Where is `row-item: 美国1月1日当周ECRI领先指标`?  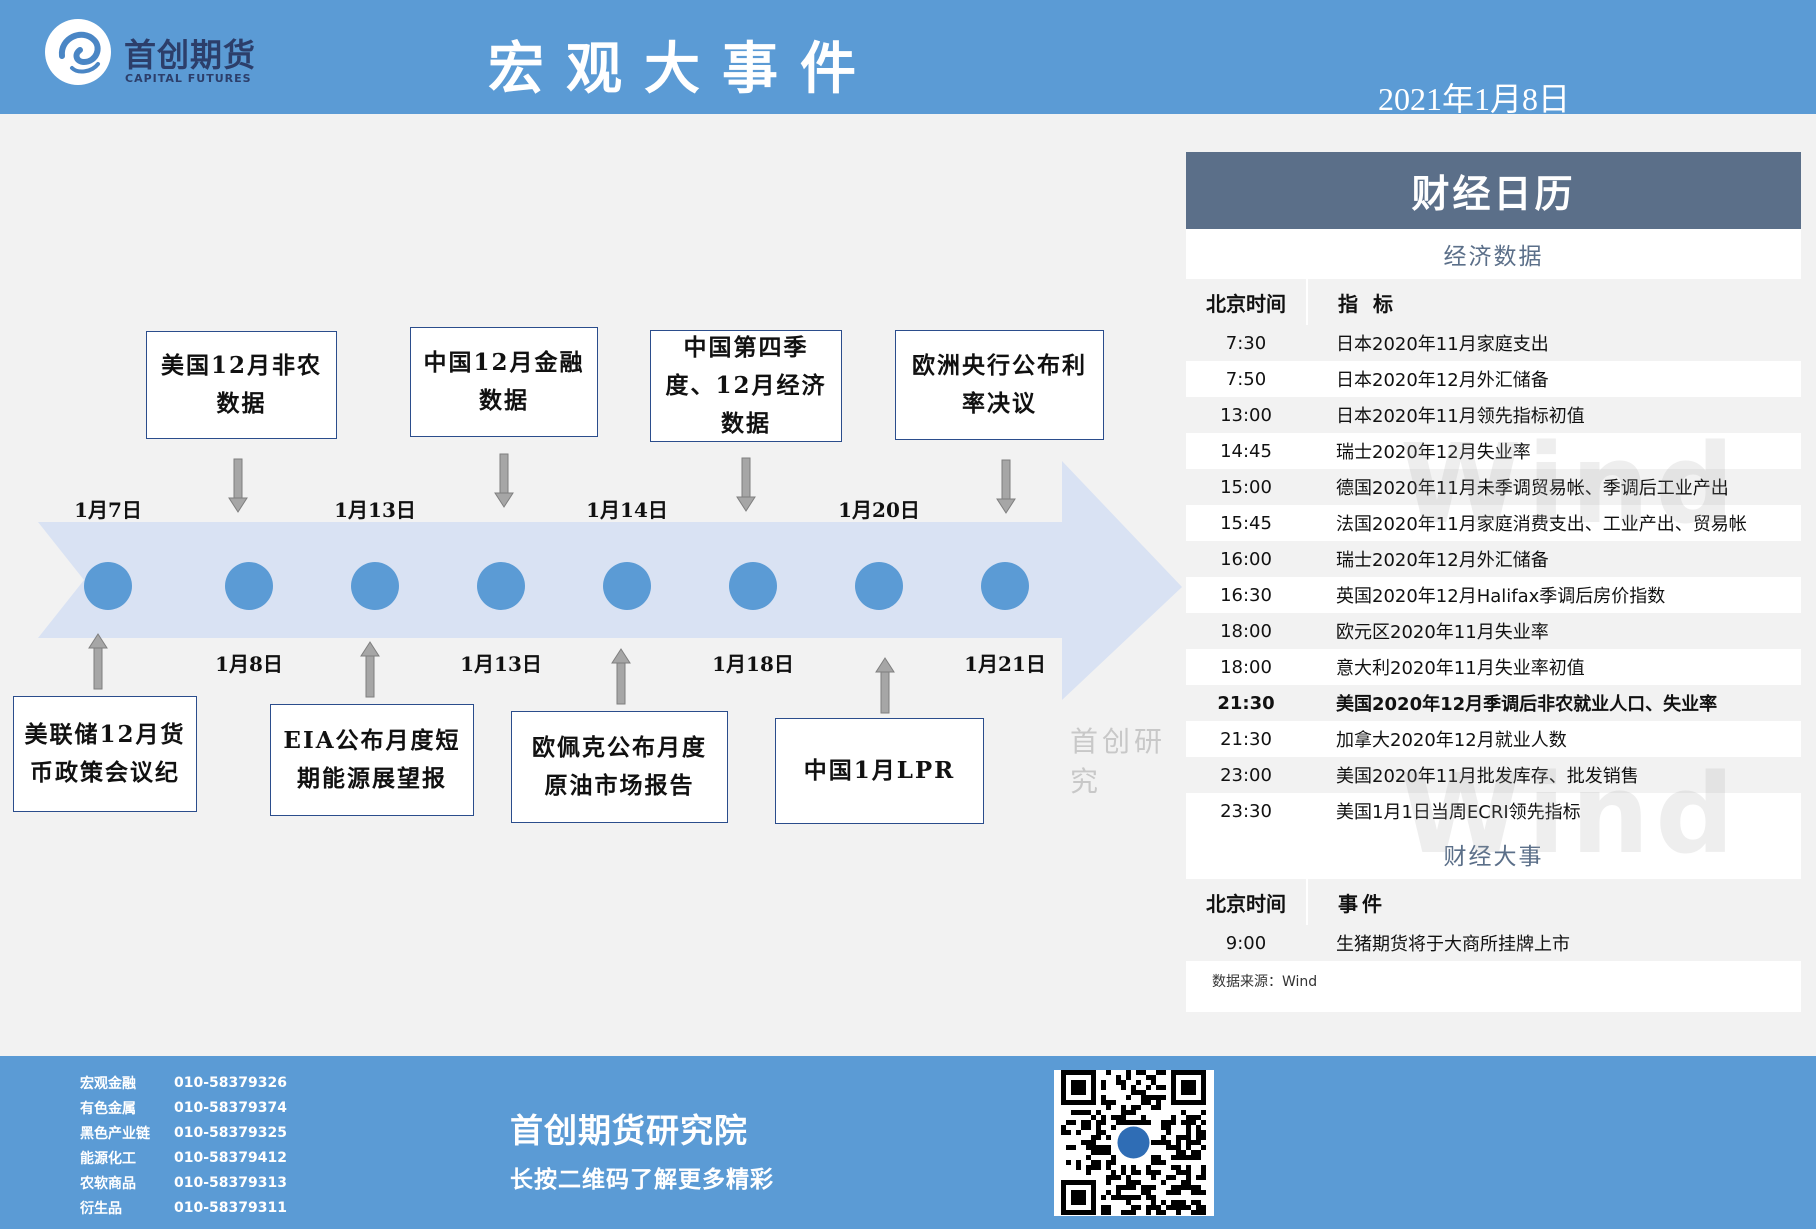 row-item: 美国1月1日当周ECRI领先指标 is located at coordinates (1458, 812).